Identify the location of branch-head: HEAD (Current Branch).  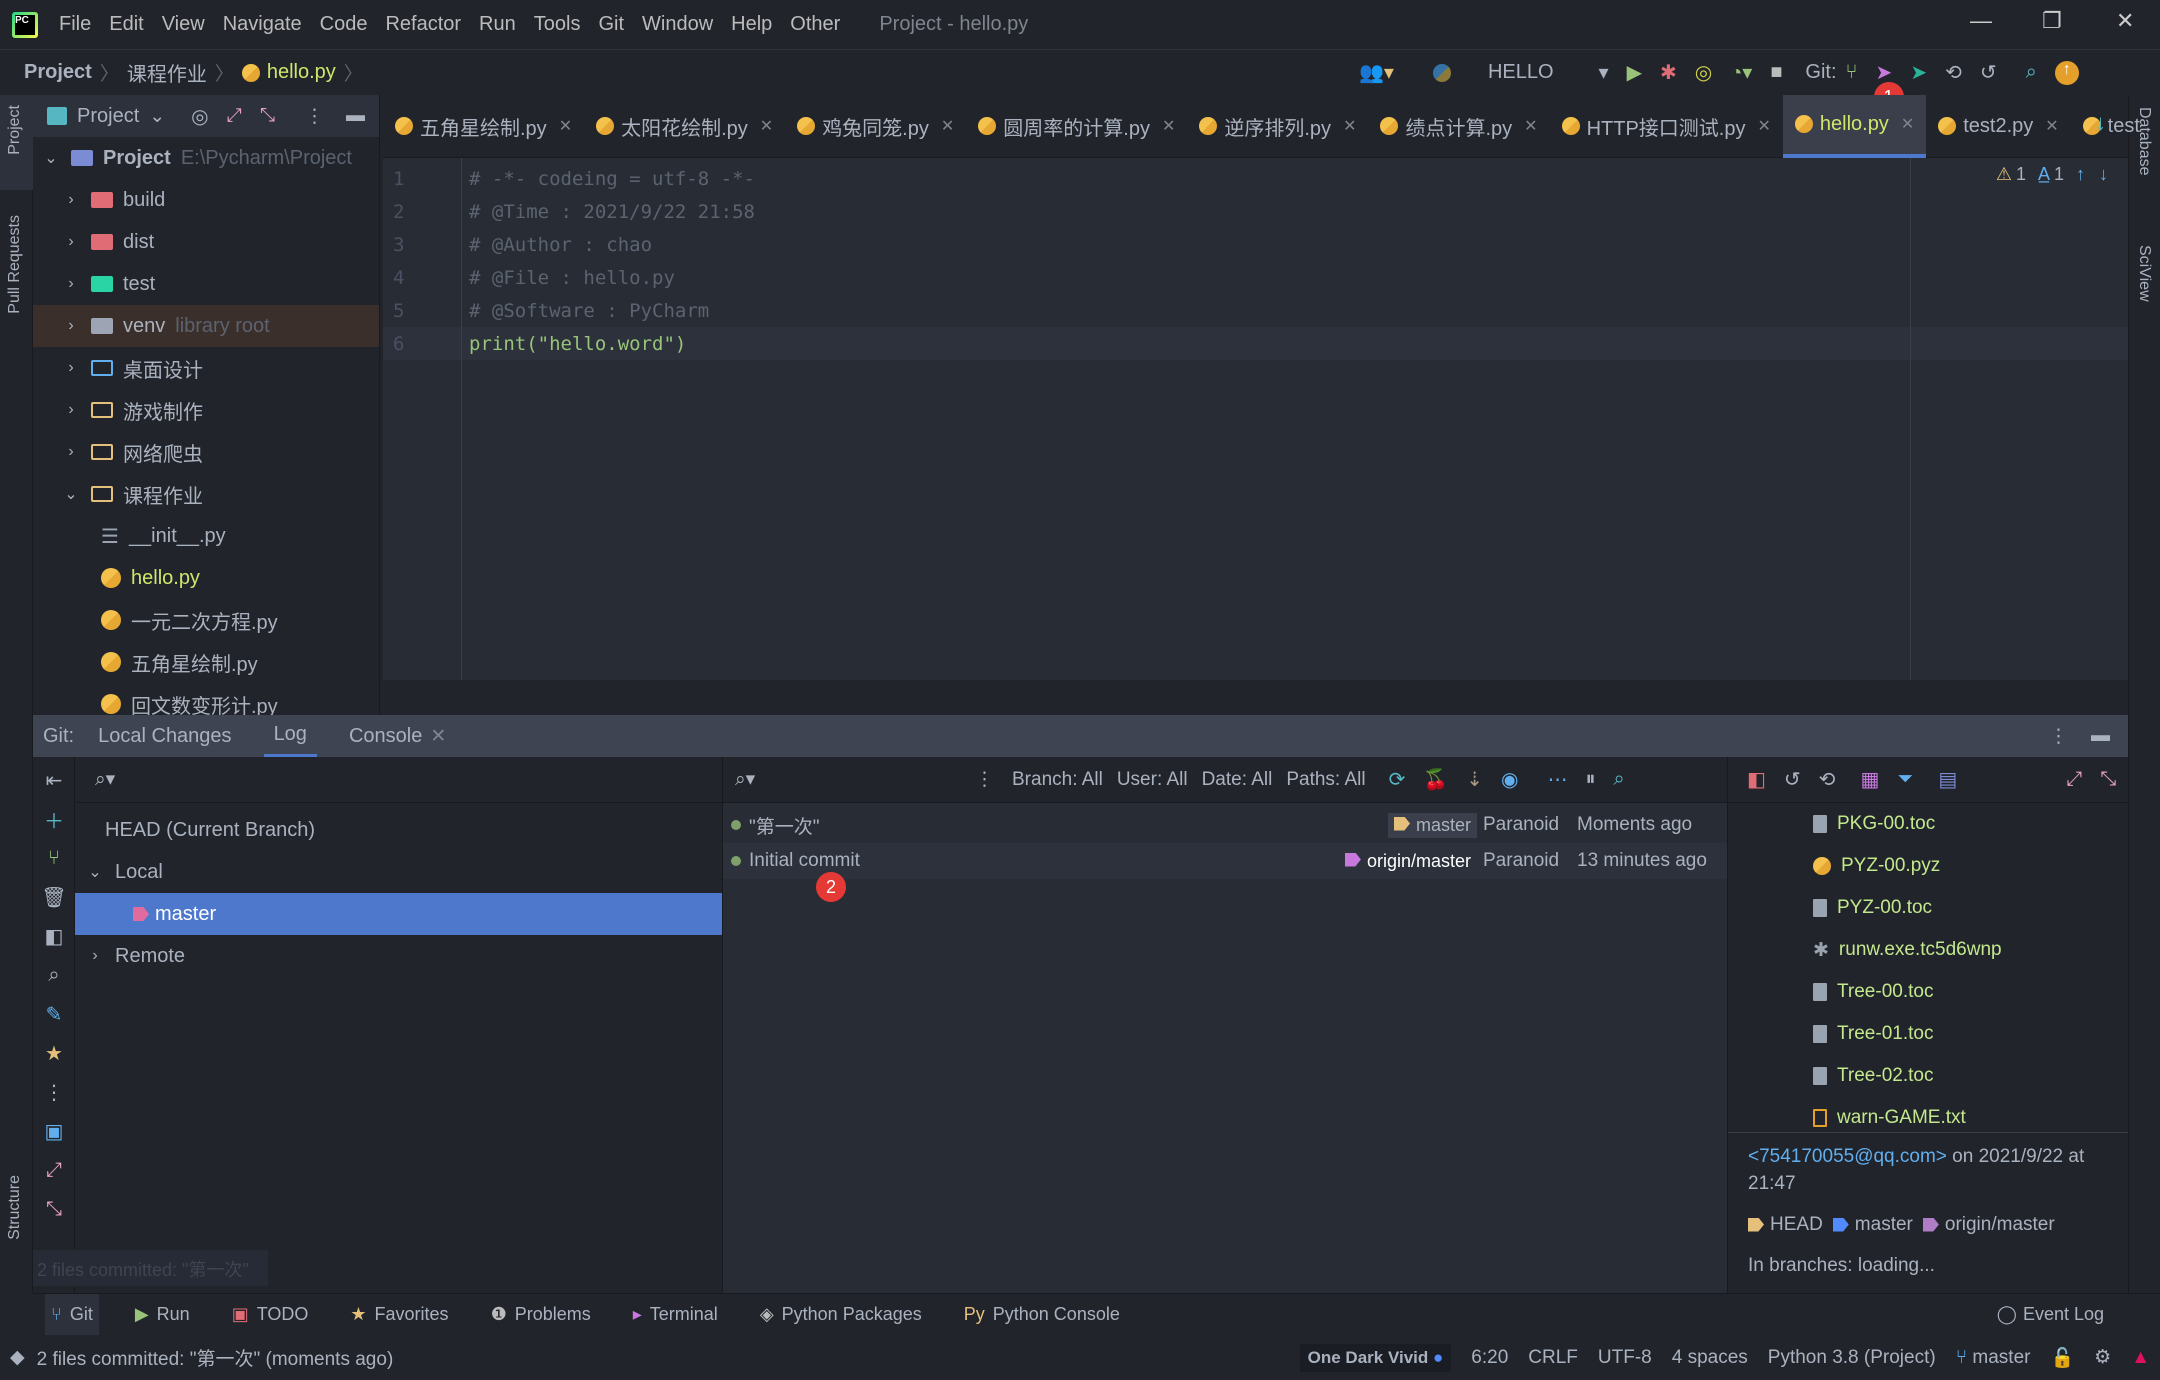
(398, 830).